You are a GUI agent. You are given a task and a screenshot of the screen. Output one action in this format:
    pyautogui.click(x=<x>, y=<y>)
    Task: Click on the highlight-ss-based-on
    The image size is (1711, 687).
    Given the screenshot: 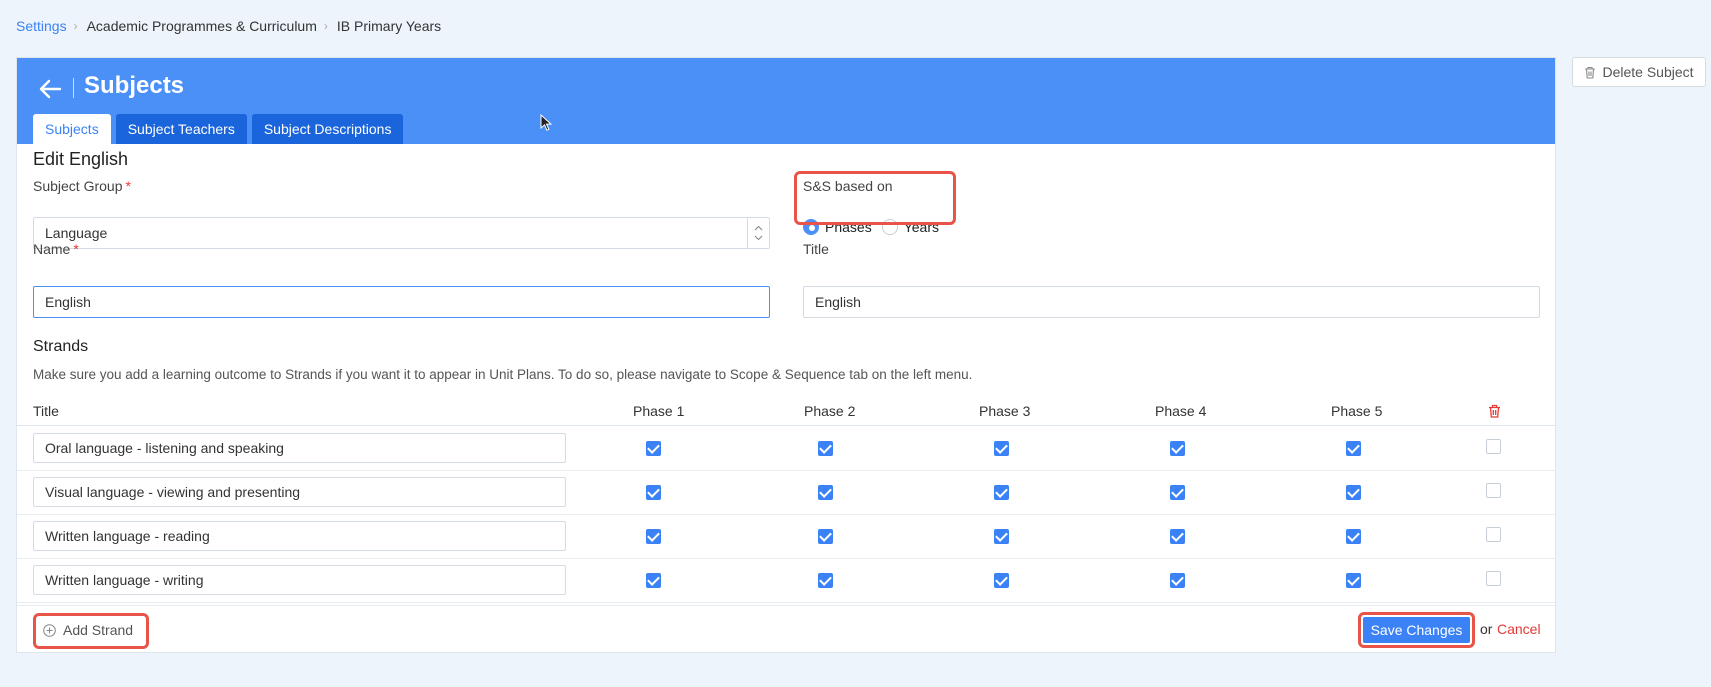 What is the action you would take?
    pyautogui.click(x=875, y=198)
    